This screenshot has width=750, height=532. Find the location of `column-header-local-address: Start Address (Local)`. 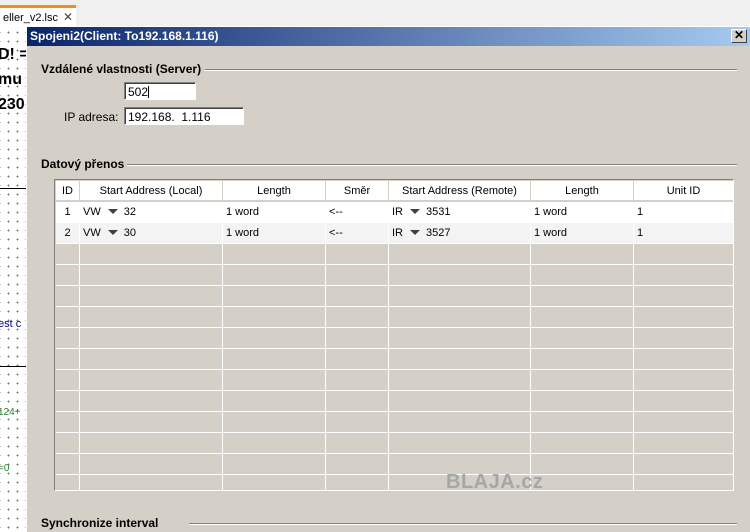

column-header-local-address: Start Address (Local) is located at coordinates (151, 191).